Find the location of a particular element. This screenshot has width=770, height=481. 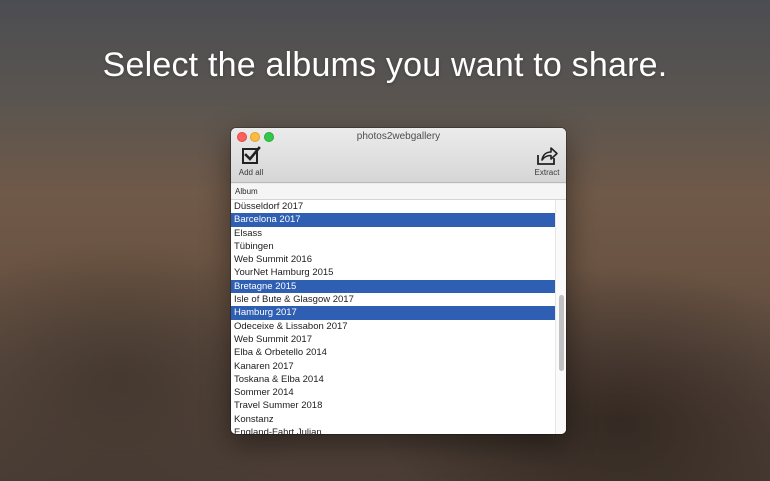

album-row: Düsseldorf 2017 is located at coordinates (393, 206).